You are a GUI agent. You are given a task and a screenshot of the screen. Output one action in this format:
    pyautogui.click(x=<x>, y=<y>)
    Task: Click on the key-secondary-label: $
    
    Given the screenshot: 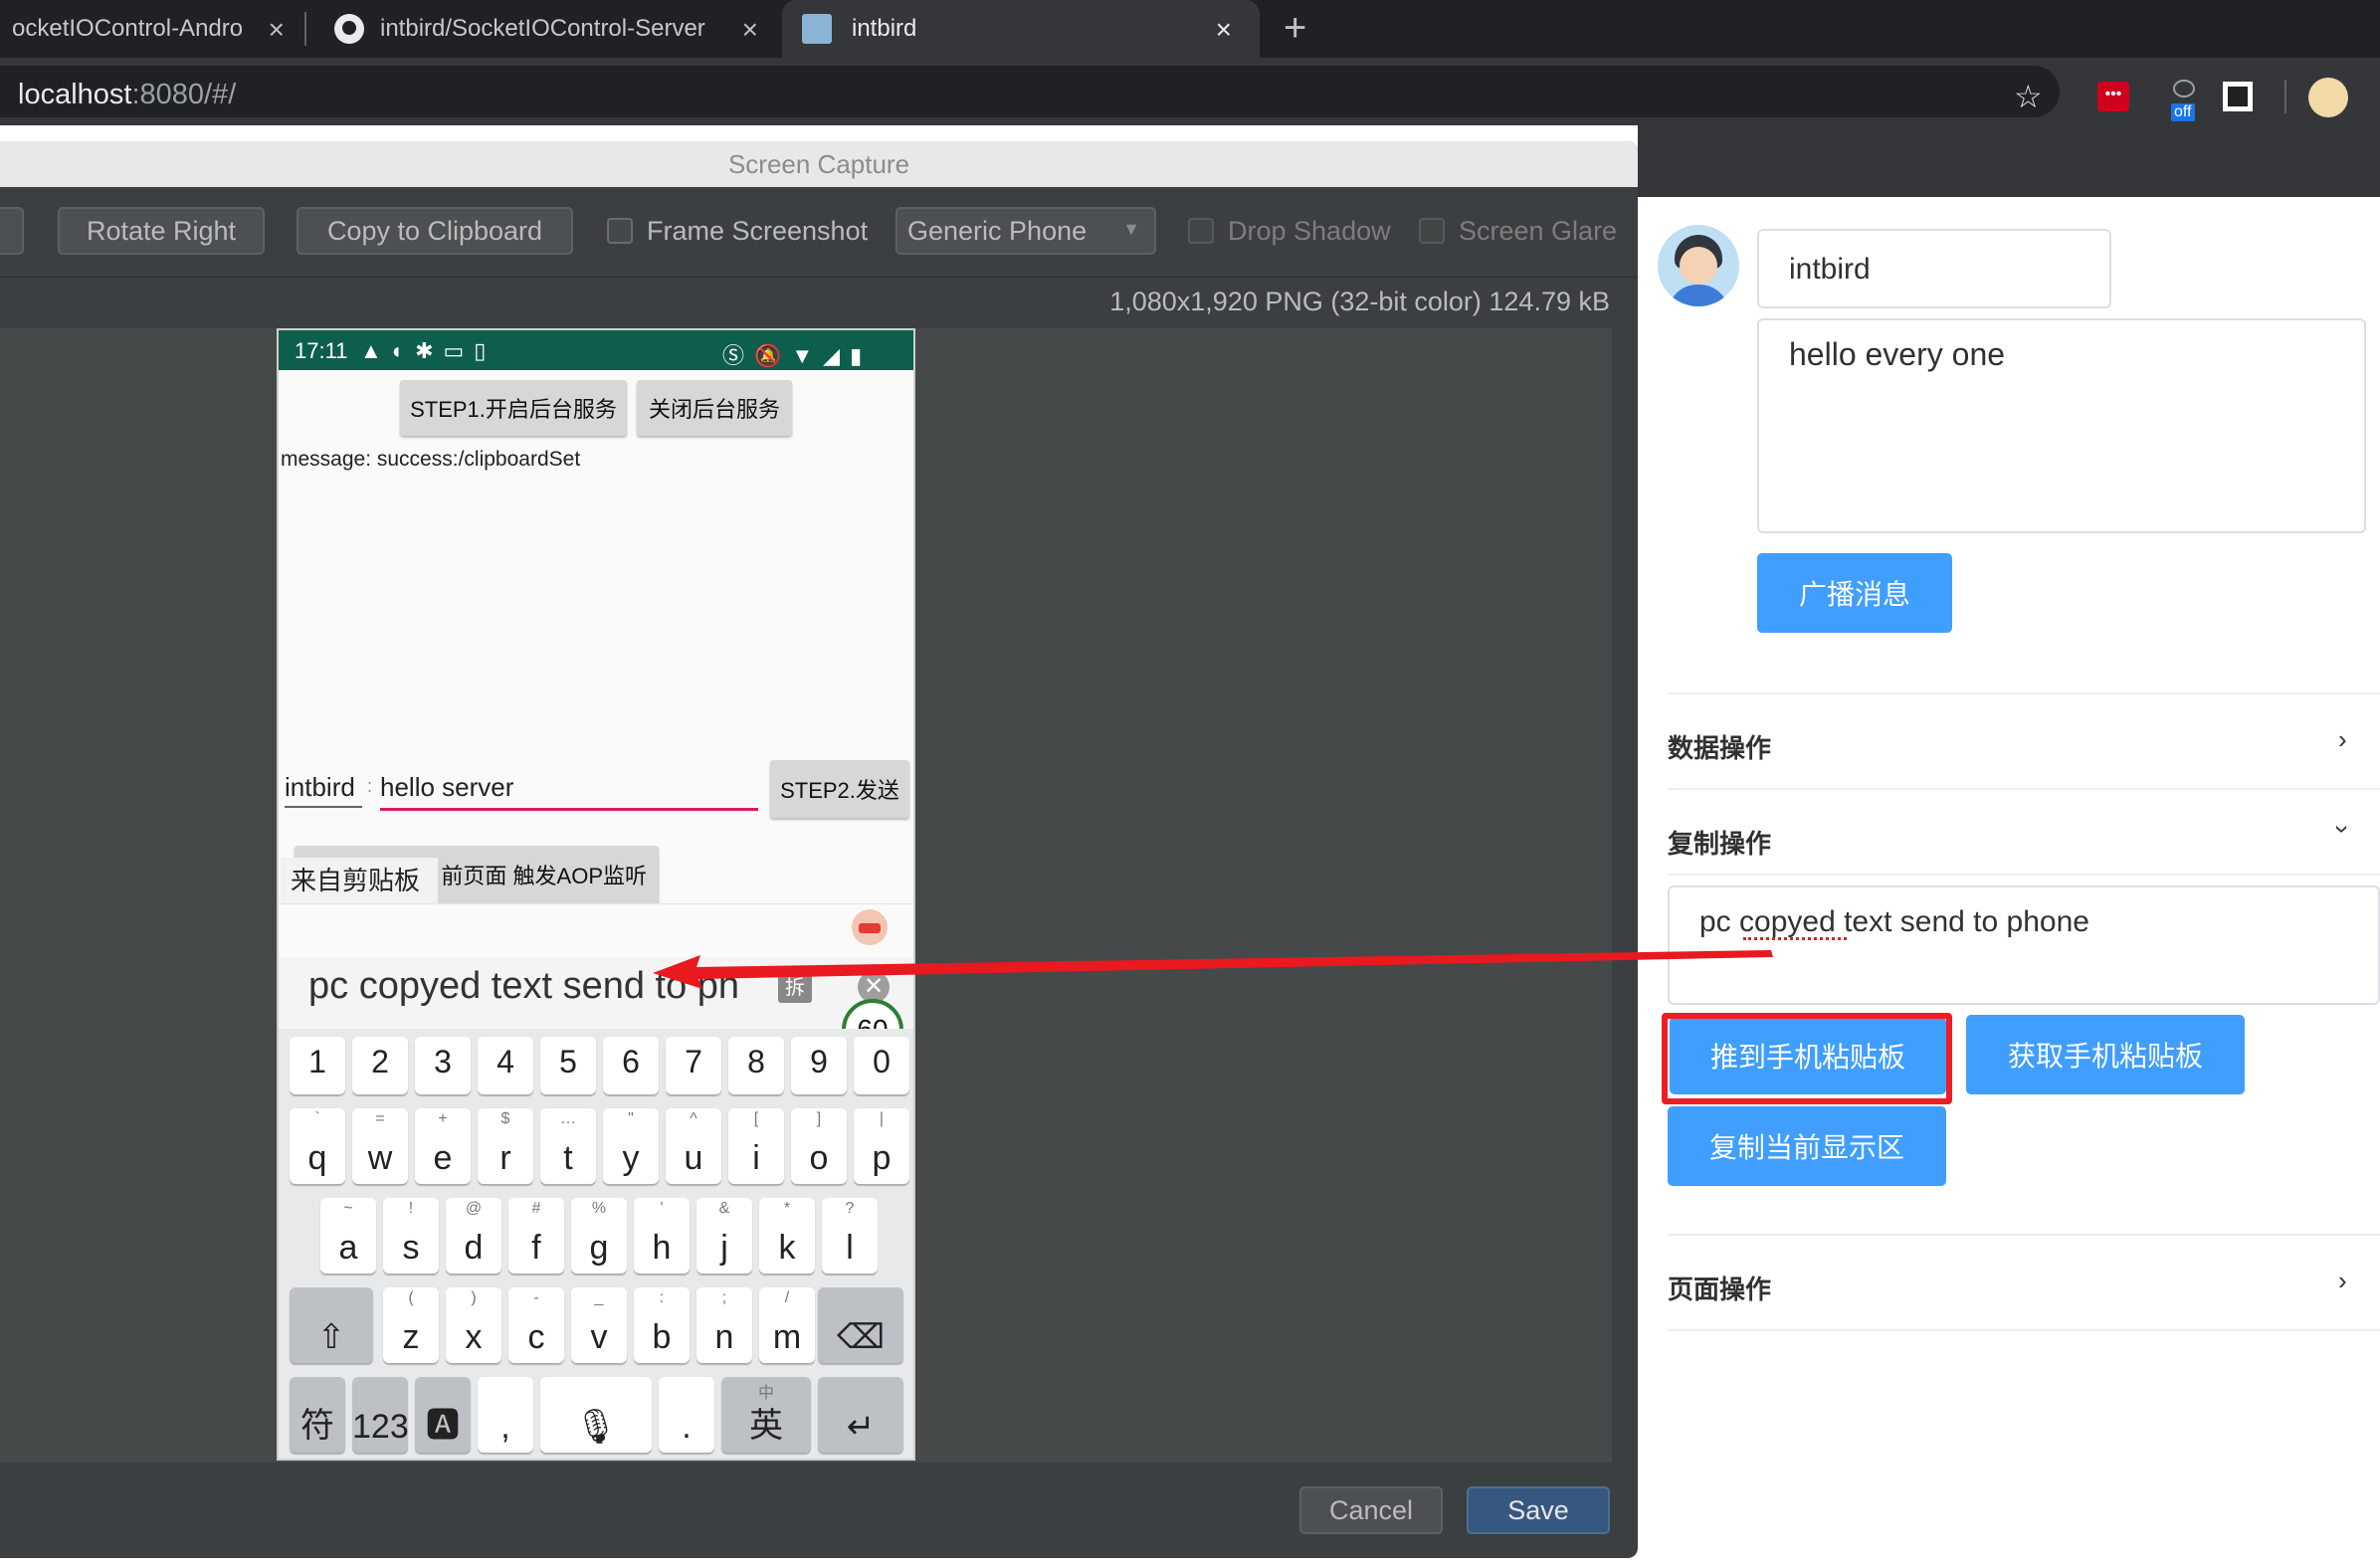 What is the action you would take?
    pyautogui.click(x=505, y=1118)
    